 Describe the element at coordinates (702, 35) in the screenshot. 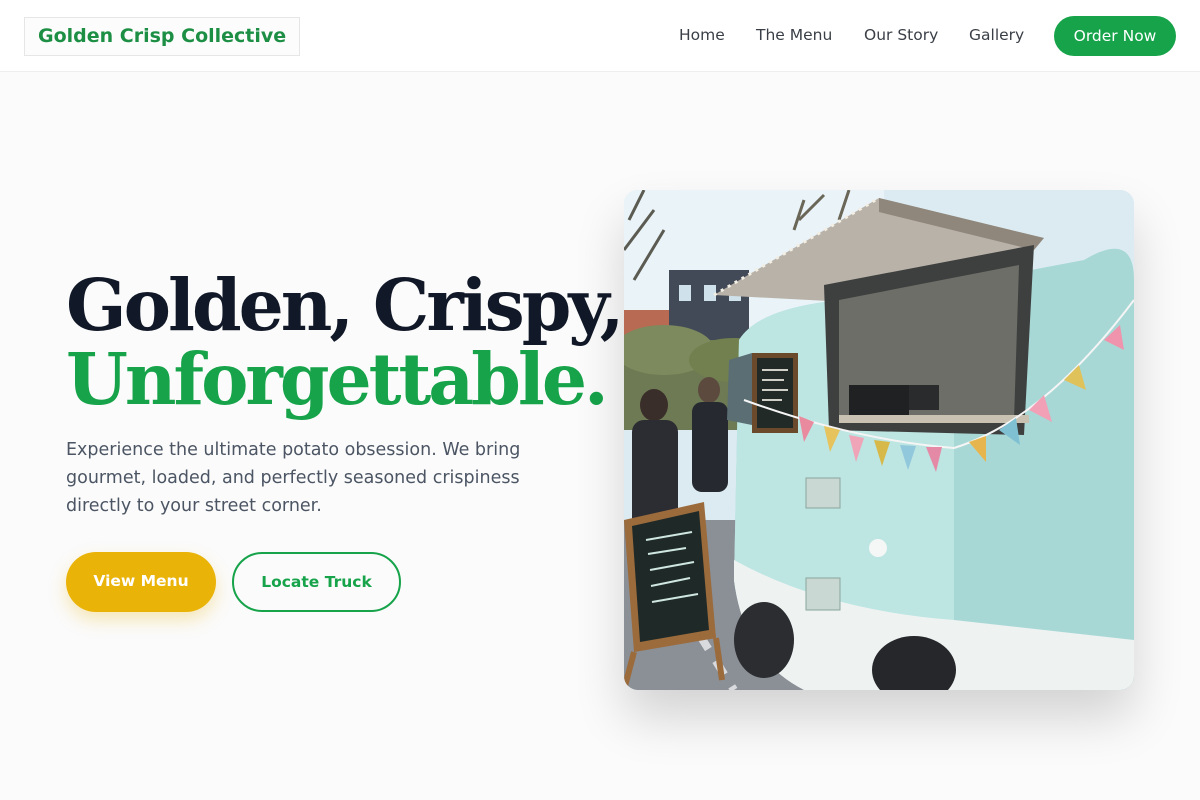

I see `nav-link-home: Home` at that location.